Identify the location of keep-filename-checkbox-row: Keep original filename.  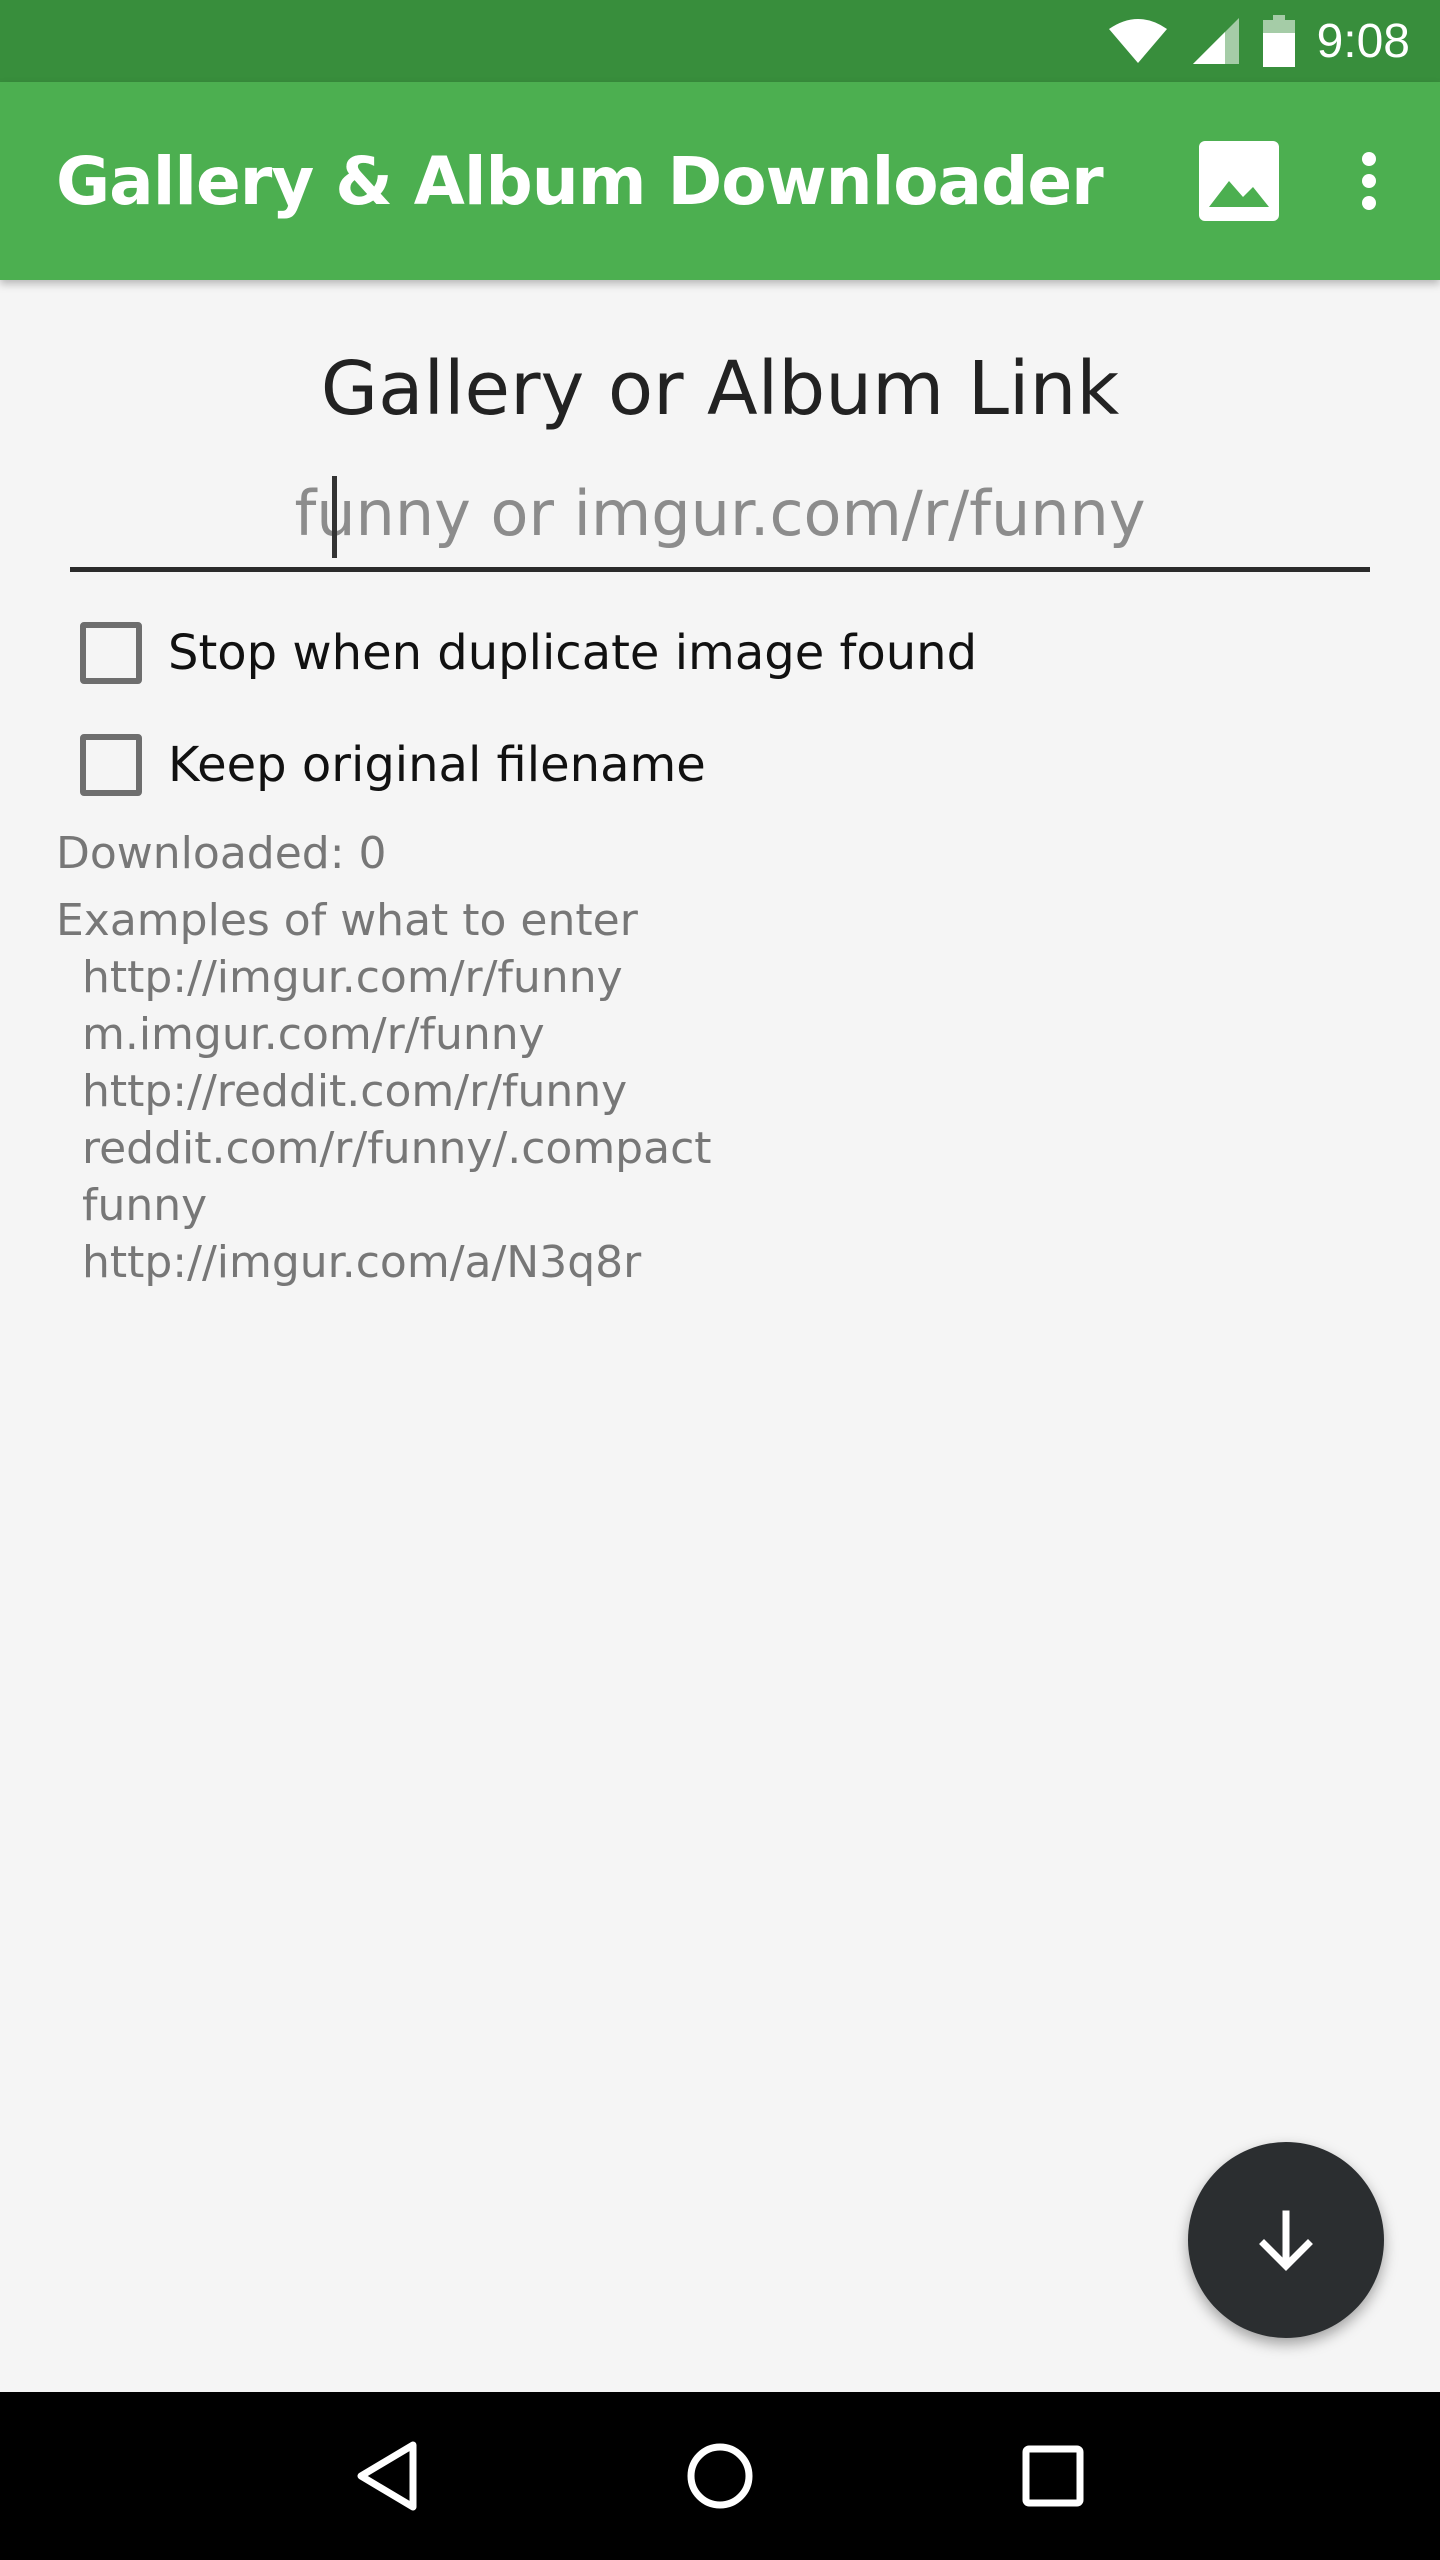
(393, 765).